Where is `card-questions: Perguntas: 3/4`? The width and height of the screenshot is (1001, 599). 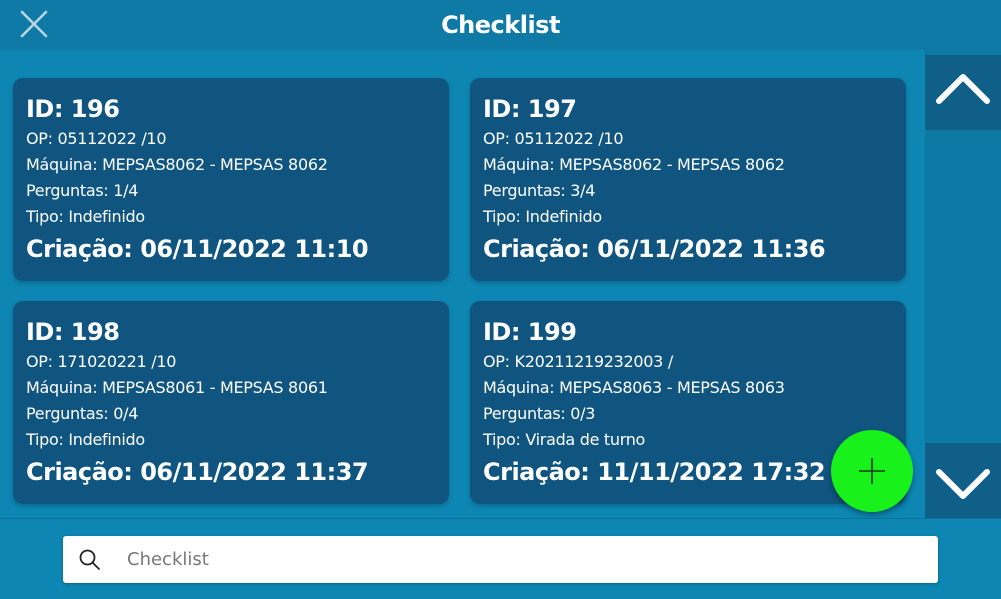 card-questions: Perguntas: 3/4 is located at coordinates (539, 190).